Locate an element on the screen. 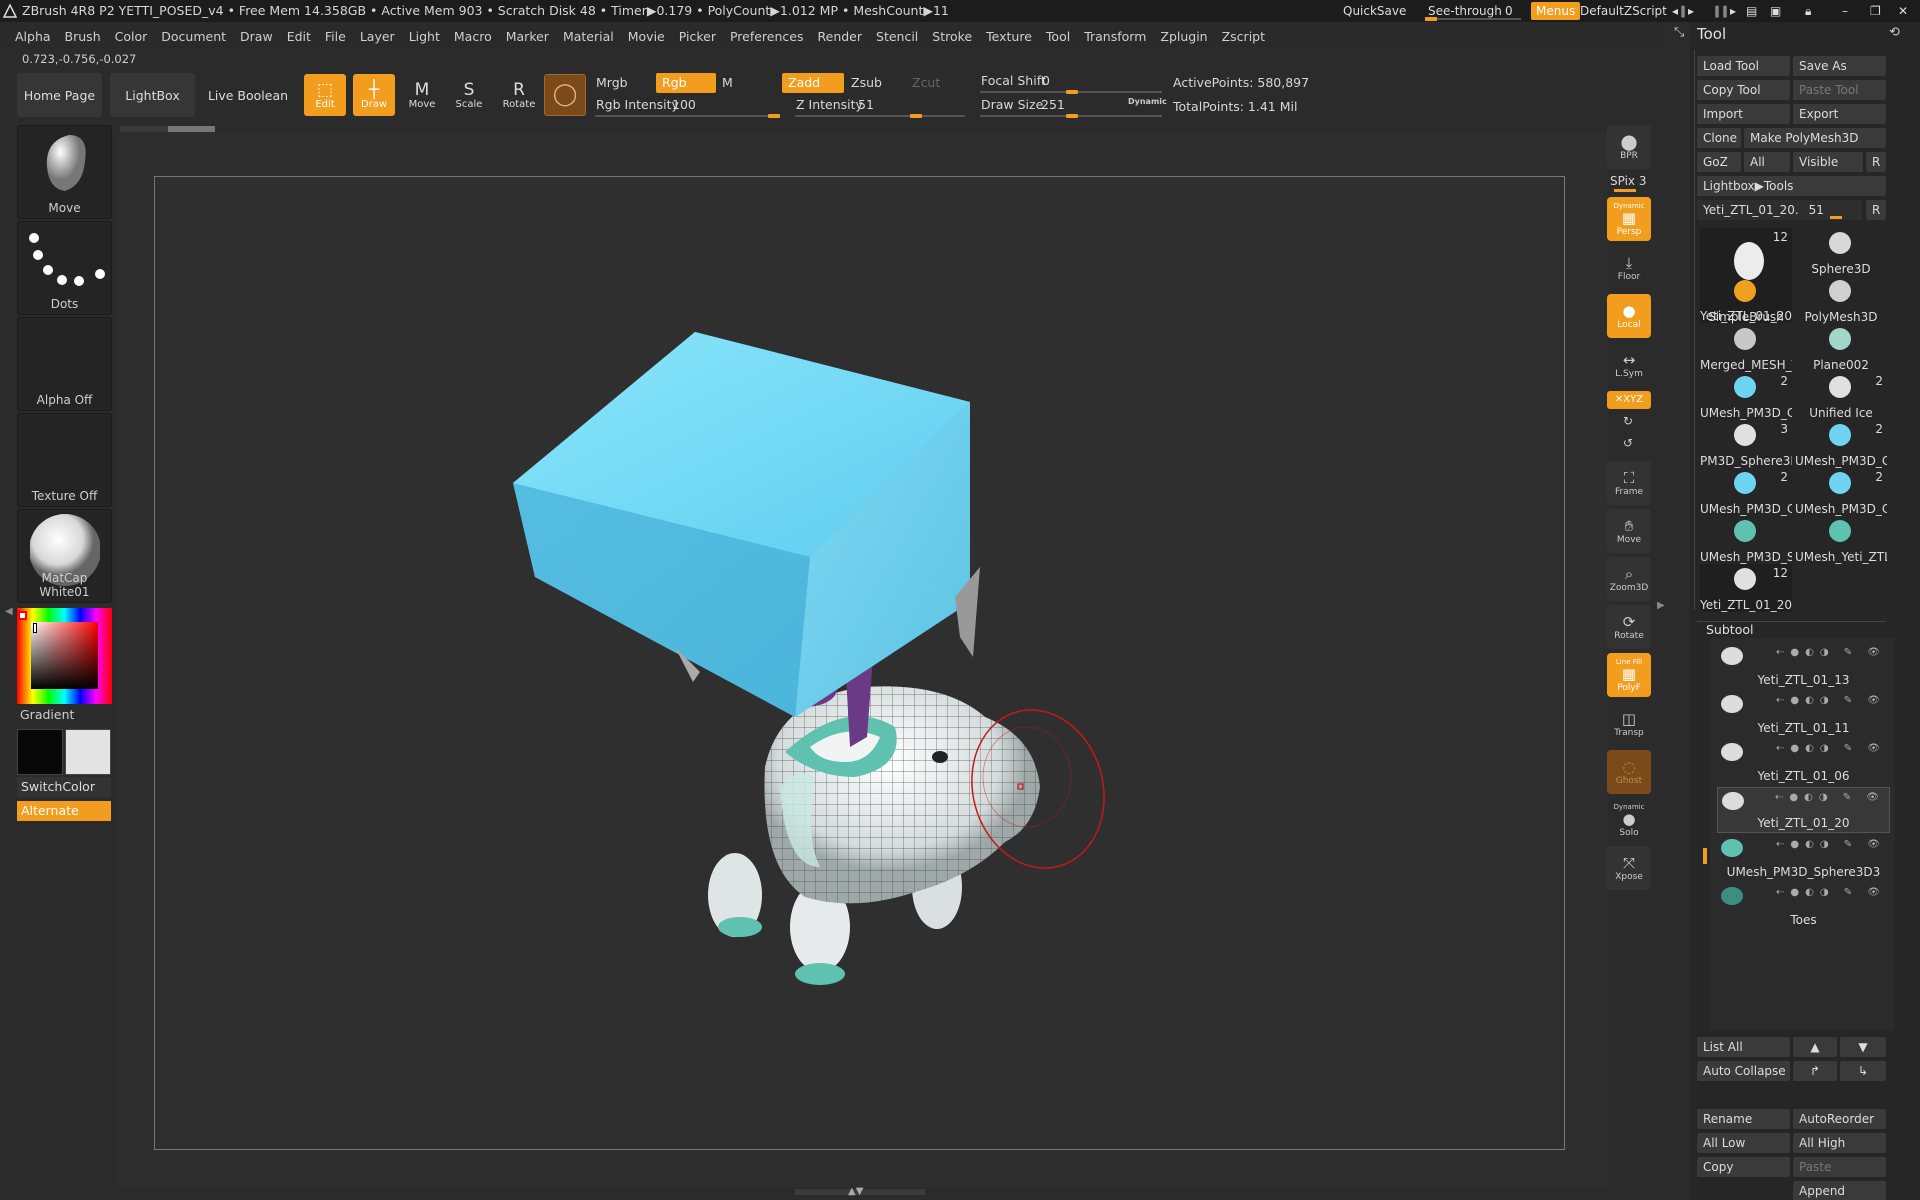 Image resolution: width=1920 pixels, height=1200 pixels. draw-size-value: 251 is located at coordinates (1053, 105).